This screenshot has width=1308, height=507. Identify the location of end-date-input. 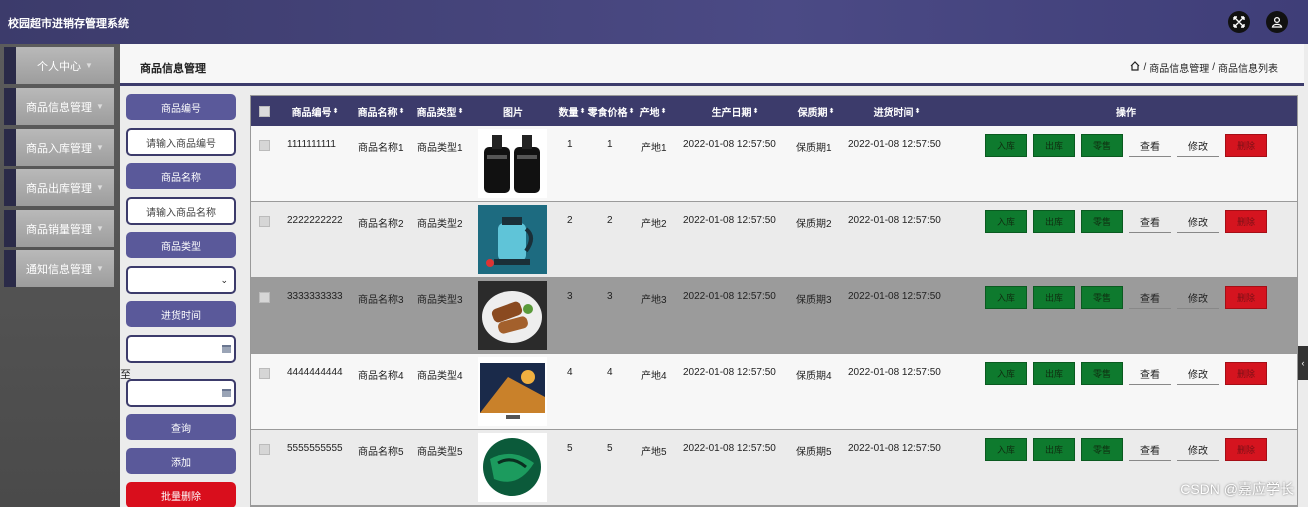
(181, 393).